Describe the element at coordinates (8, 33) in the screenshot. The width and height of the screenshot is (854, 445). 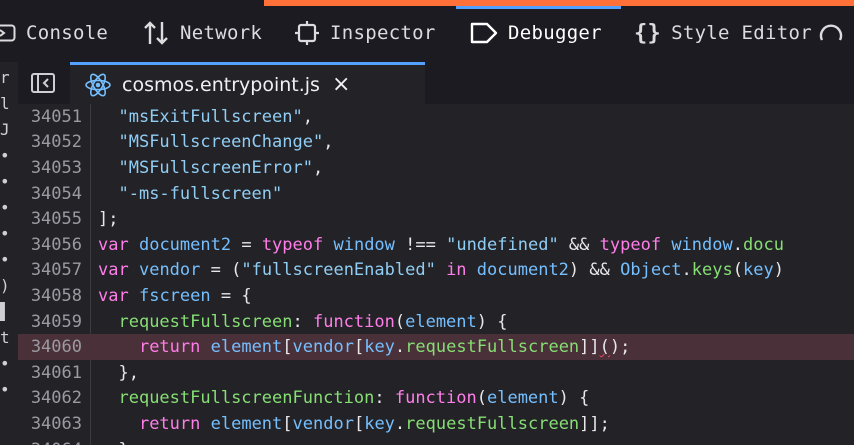
I see `console-icon` at that location.